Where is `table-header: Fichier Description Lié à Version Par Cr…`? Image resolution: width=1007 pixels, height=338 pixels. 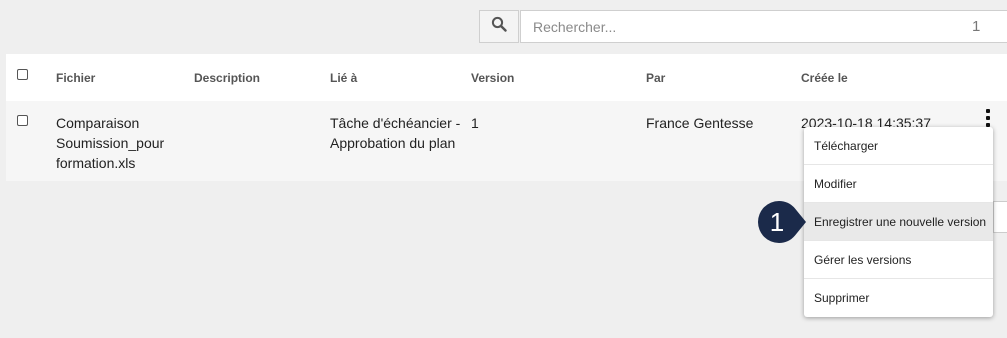 table-header: Fichier Description Lié à Version Par Cr… is located at coordinates (506, 77).